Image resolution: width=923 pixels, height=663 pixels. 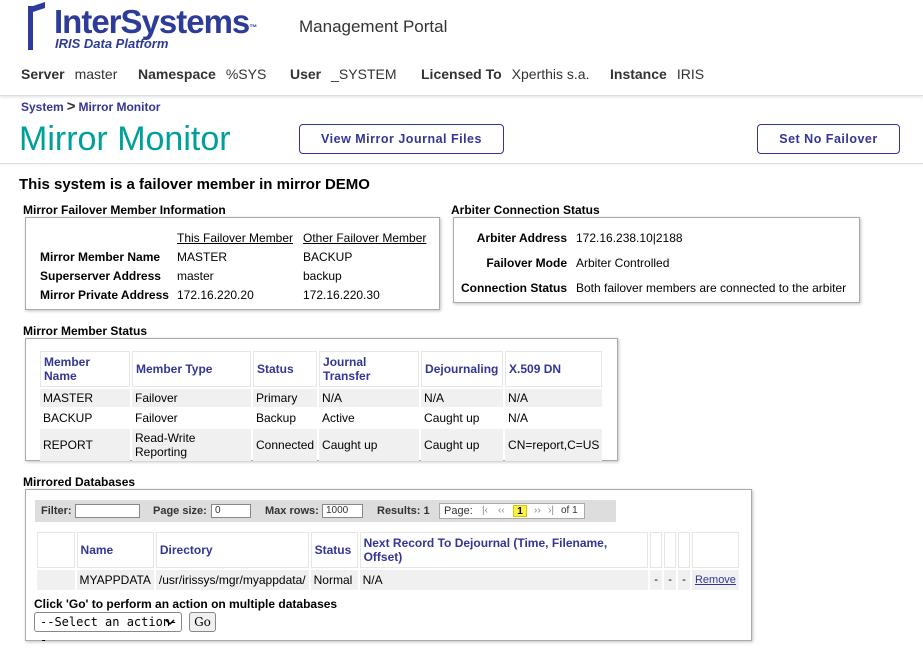 What do you see at coordinates (458, 511) in the screenshot?
I see `page-label: Page:` at bounding box center [458, 511].